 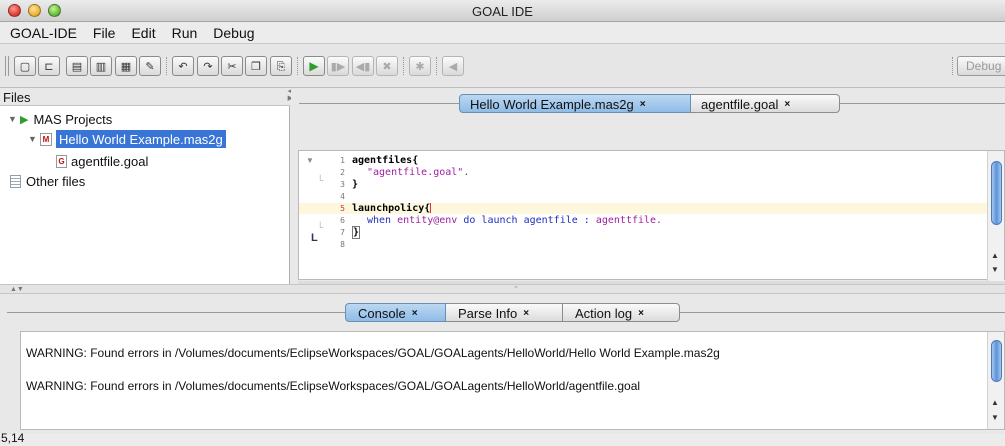 I want to click on splitter-arrows-icon: ▲▼, so click(x=17, y=289).